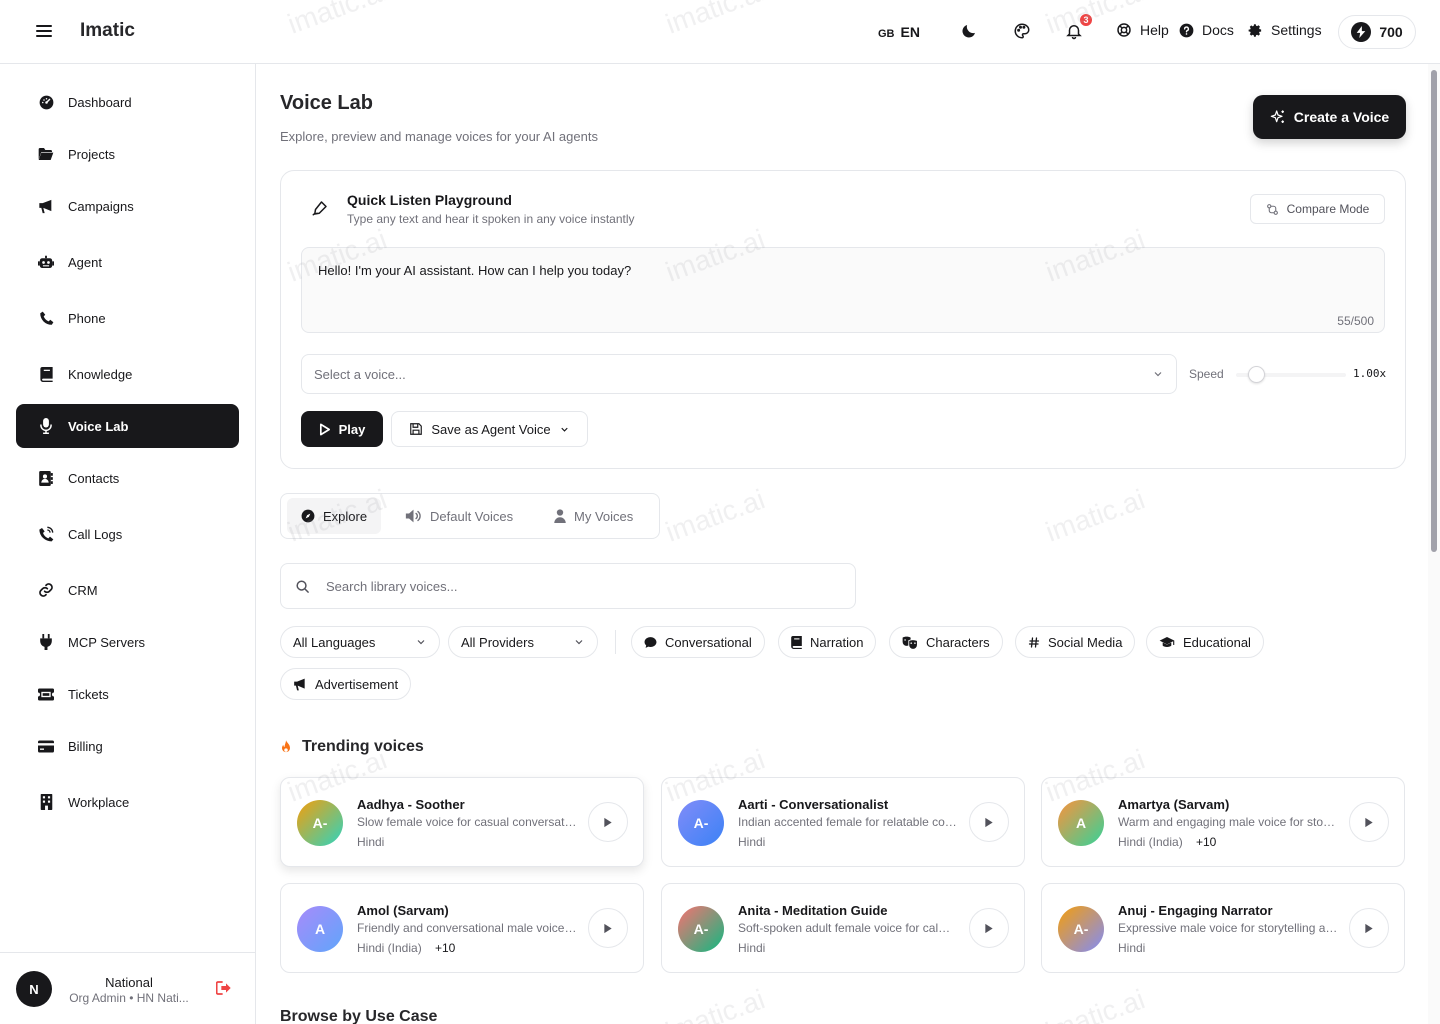 The height and width of the screenshot is (1024, 1440). What do you see at coordinates (127, 154) in the screenshot?
I see `sidebar-item-projects: Projects` at bounding box center [127, 154].